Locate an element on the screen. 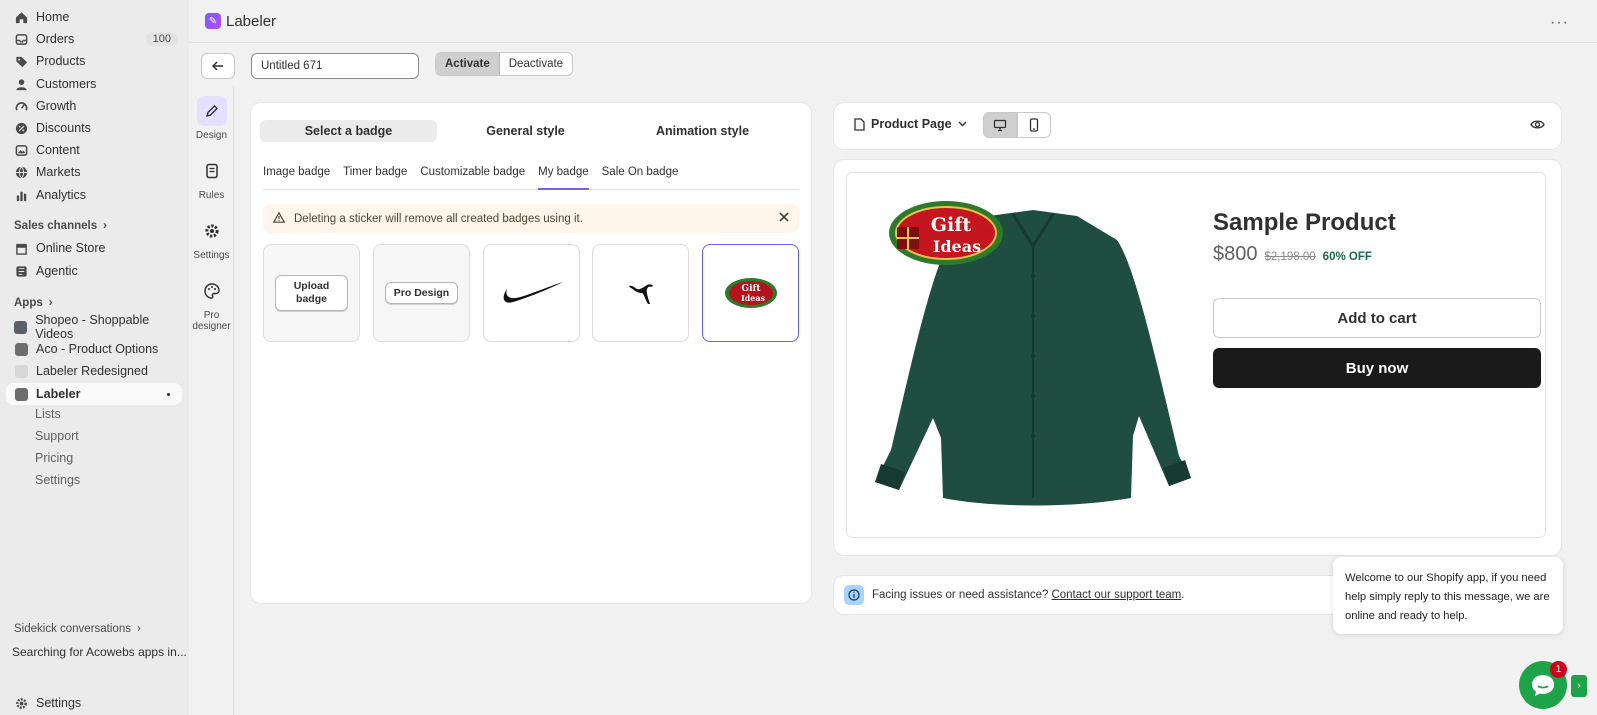 The image size is (1597, 715). badge-tile-puma is located at coordinates (640, 293).